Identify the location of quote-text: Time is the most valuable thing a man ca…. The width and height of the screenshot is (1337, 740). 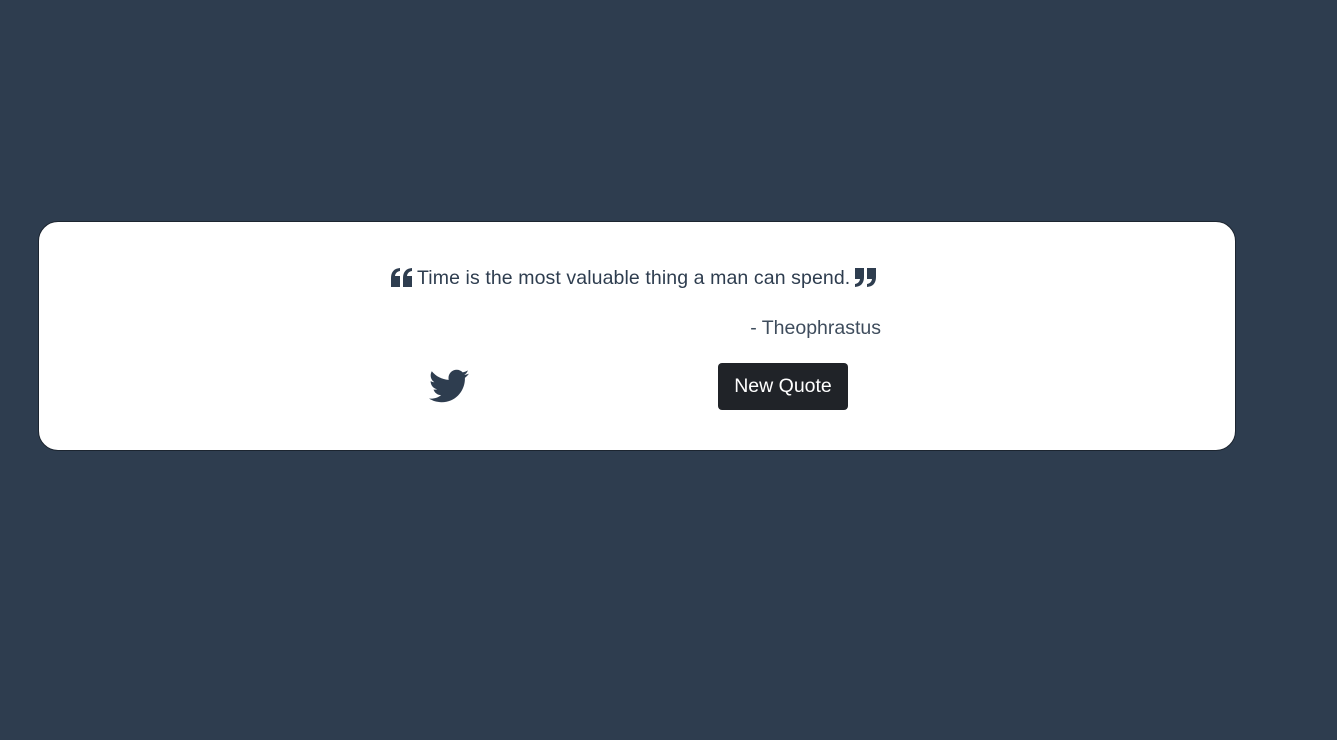
(634, 277).